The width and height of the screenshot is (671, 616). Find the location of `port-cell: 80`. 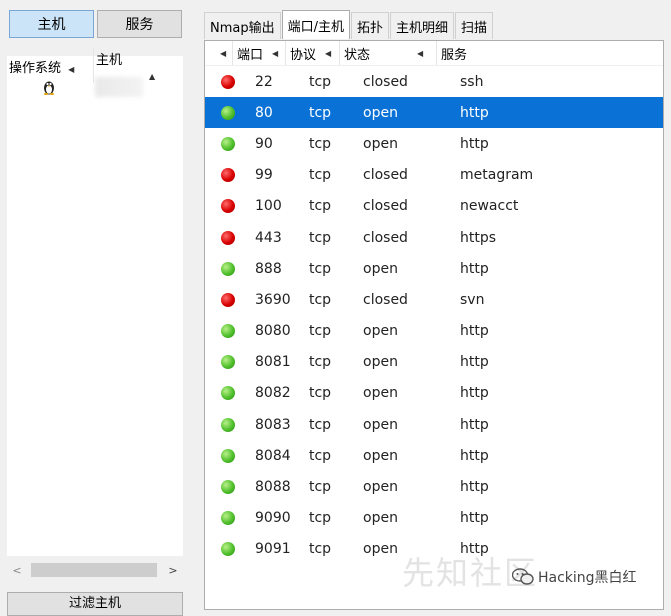

port-cell: 80 is located at coordinates (264, 112).